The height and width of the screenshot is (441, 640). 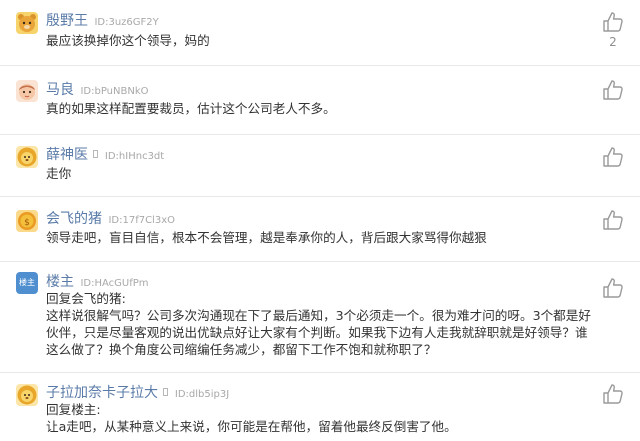 I want to click on comment-header: 楼主 ID:HAcGUfPm, so click(x=97, y=281).